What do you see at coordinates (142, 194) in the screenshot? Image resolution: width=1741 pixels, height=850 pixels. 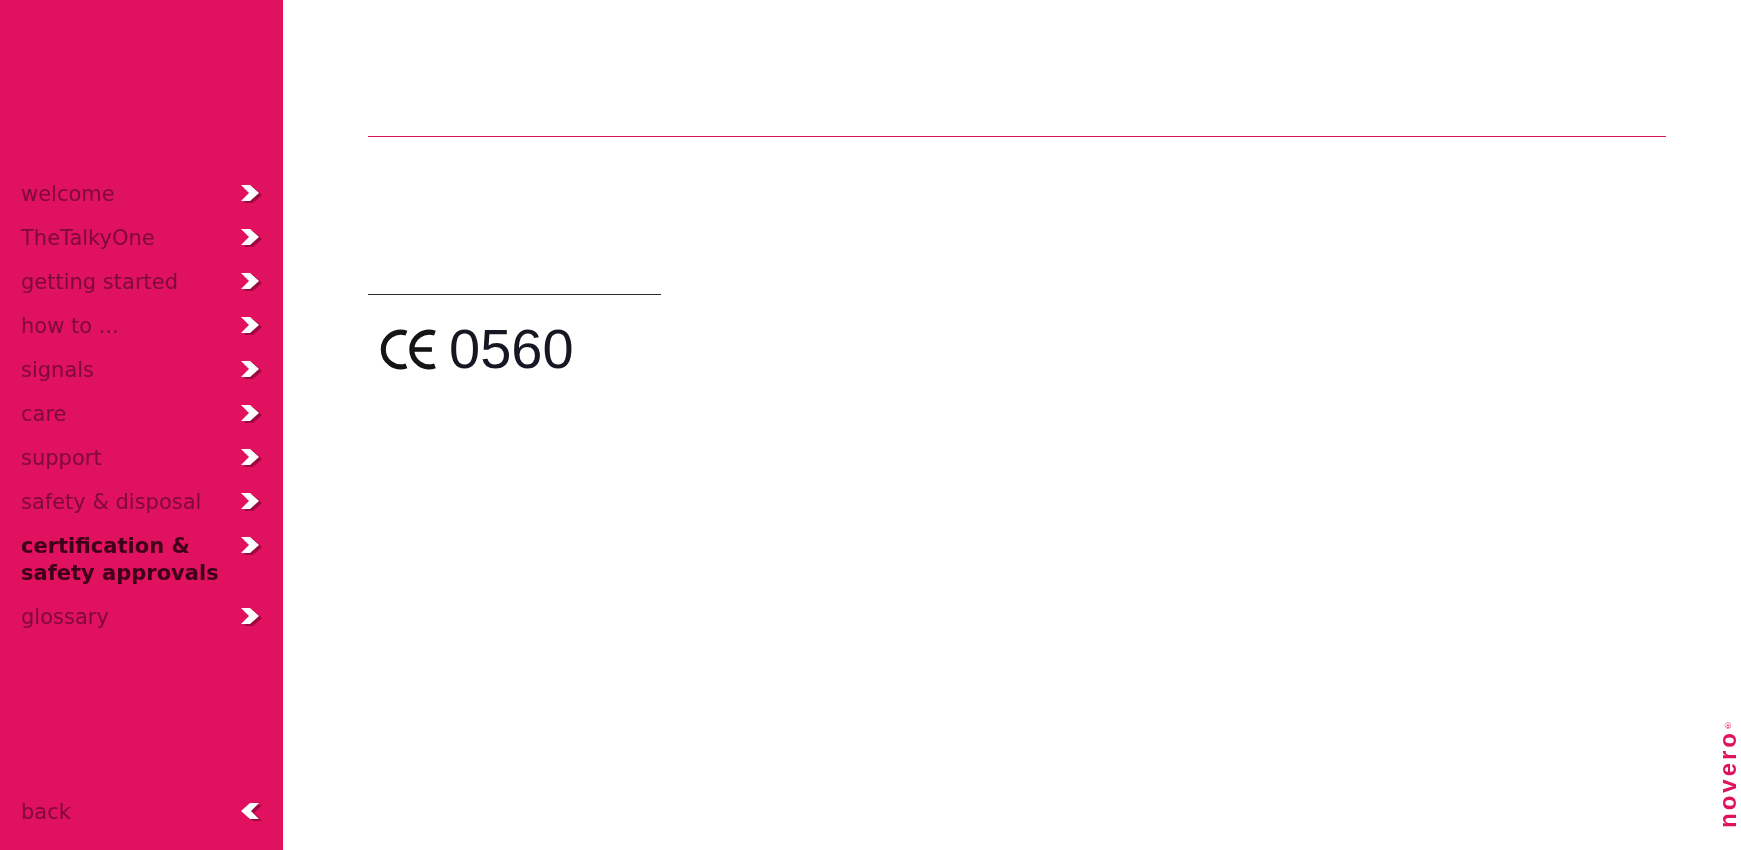 I see `nav-link: welcome` at bounding box center [142, 194].